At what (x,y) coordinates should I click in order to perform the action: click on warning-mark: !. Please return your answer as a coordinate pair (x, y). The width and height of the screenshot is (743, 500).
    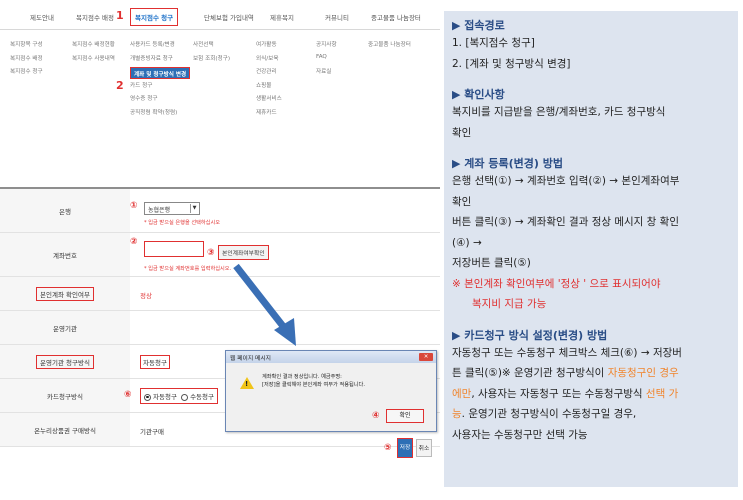
    Looking at the image, I should click on (247, 384).